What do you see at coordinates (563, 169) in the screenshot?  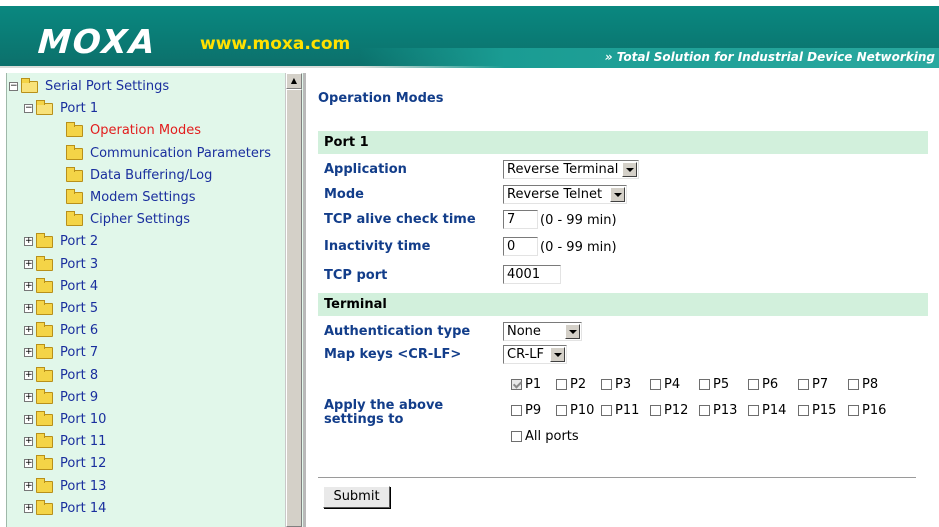 I see `application-value: Reverse Terminal` at bounding box center [563, 169].